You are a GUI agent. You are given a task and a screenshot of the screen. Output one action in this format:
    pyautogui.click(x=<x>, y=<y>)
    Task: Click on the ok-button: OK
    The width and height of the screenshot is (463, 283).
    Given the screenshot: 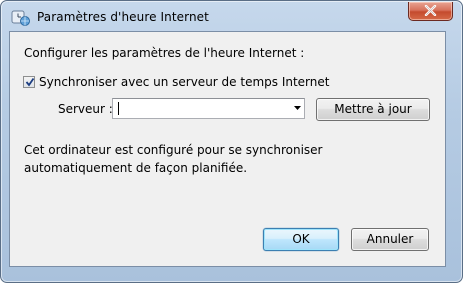 What is the action you would take?
    pyautogui.click(x=301, y=239)
    